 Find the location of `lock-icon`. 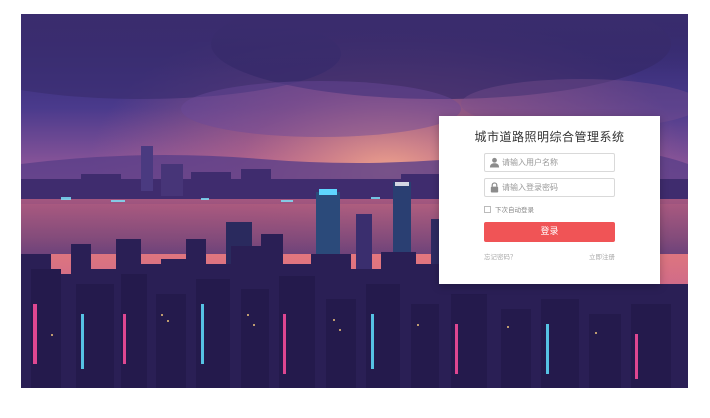

lock-icon is located at coordinates (494, 187).